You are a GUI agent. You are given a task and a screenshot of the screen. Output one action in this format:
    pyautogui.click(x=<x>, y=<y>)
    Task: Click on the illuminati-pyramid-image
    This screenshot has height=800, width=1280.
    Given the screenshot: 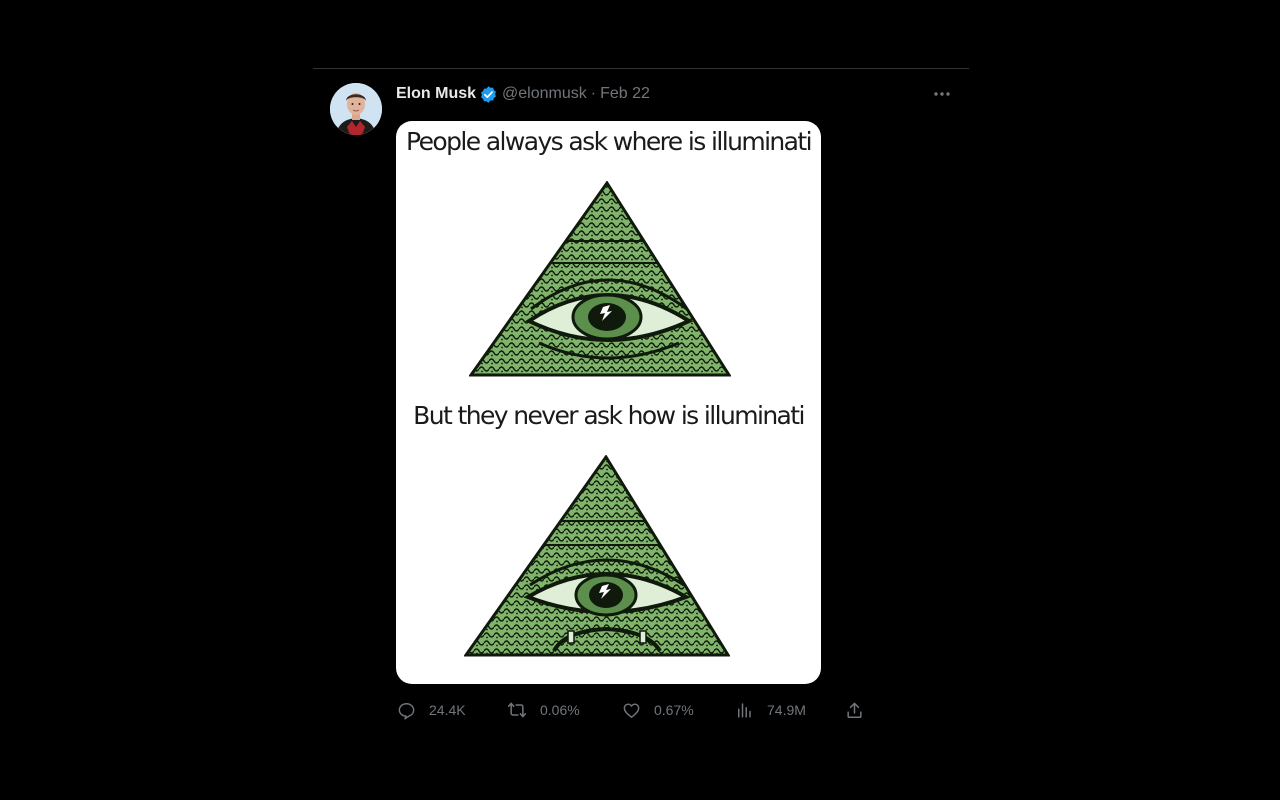 What is the action you would take?
    pyautogui.click(x=600, y=279)
    